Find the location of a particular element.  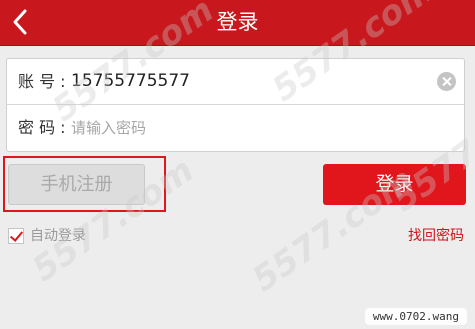

account-label: 账 号 : is located at coordinates (42, 81).